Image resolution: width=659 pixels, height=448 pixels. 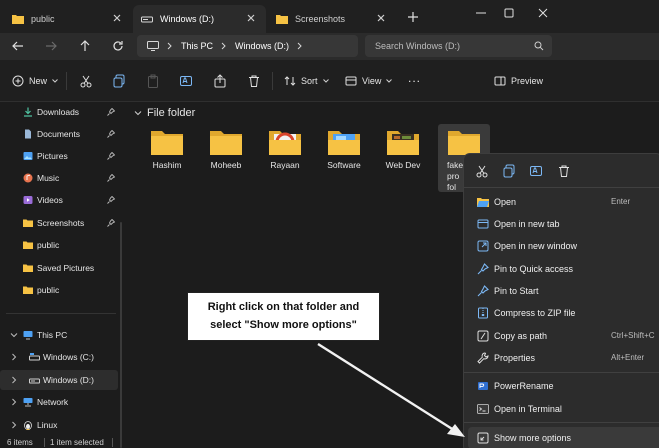 I want to click on menu-item-power-rename: PowerRename, so click(x=563, y=386).